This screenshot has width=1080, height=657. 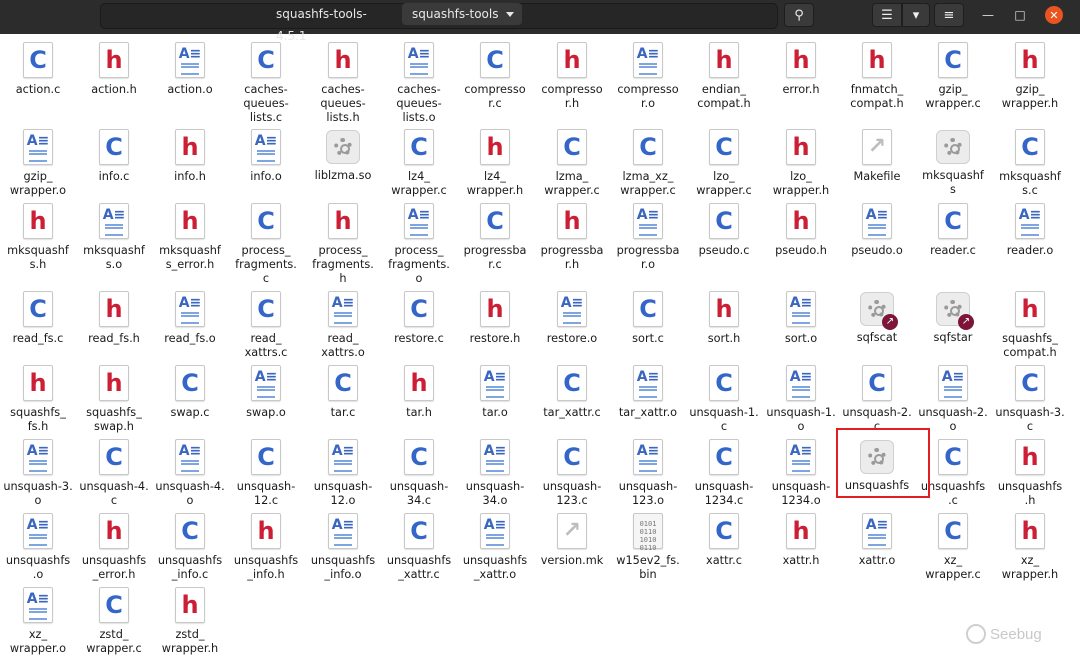 I want to click on file-item: A≡ reader.o, so click(x=1030, y=227).